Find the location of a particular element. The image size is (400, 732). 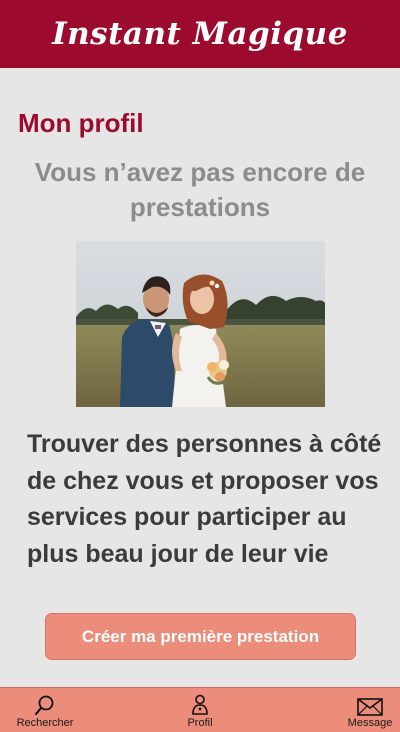

page-title: Mon profil is located at coordinates (81, 123).